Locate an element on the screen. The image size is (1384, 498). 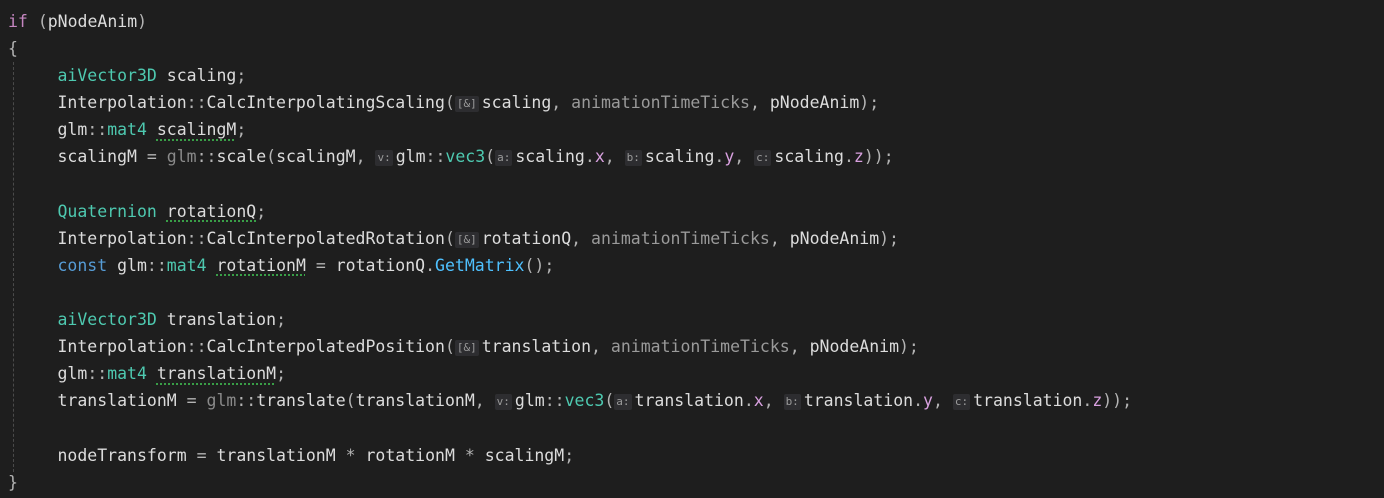
code-line-12: aiVector3D translation; is located at coordinates (692, 319).